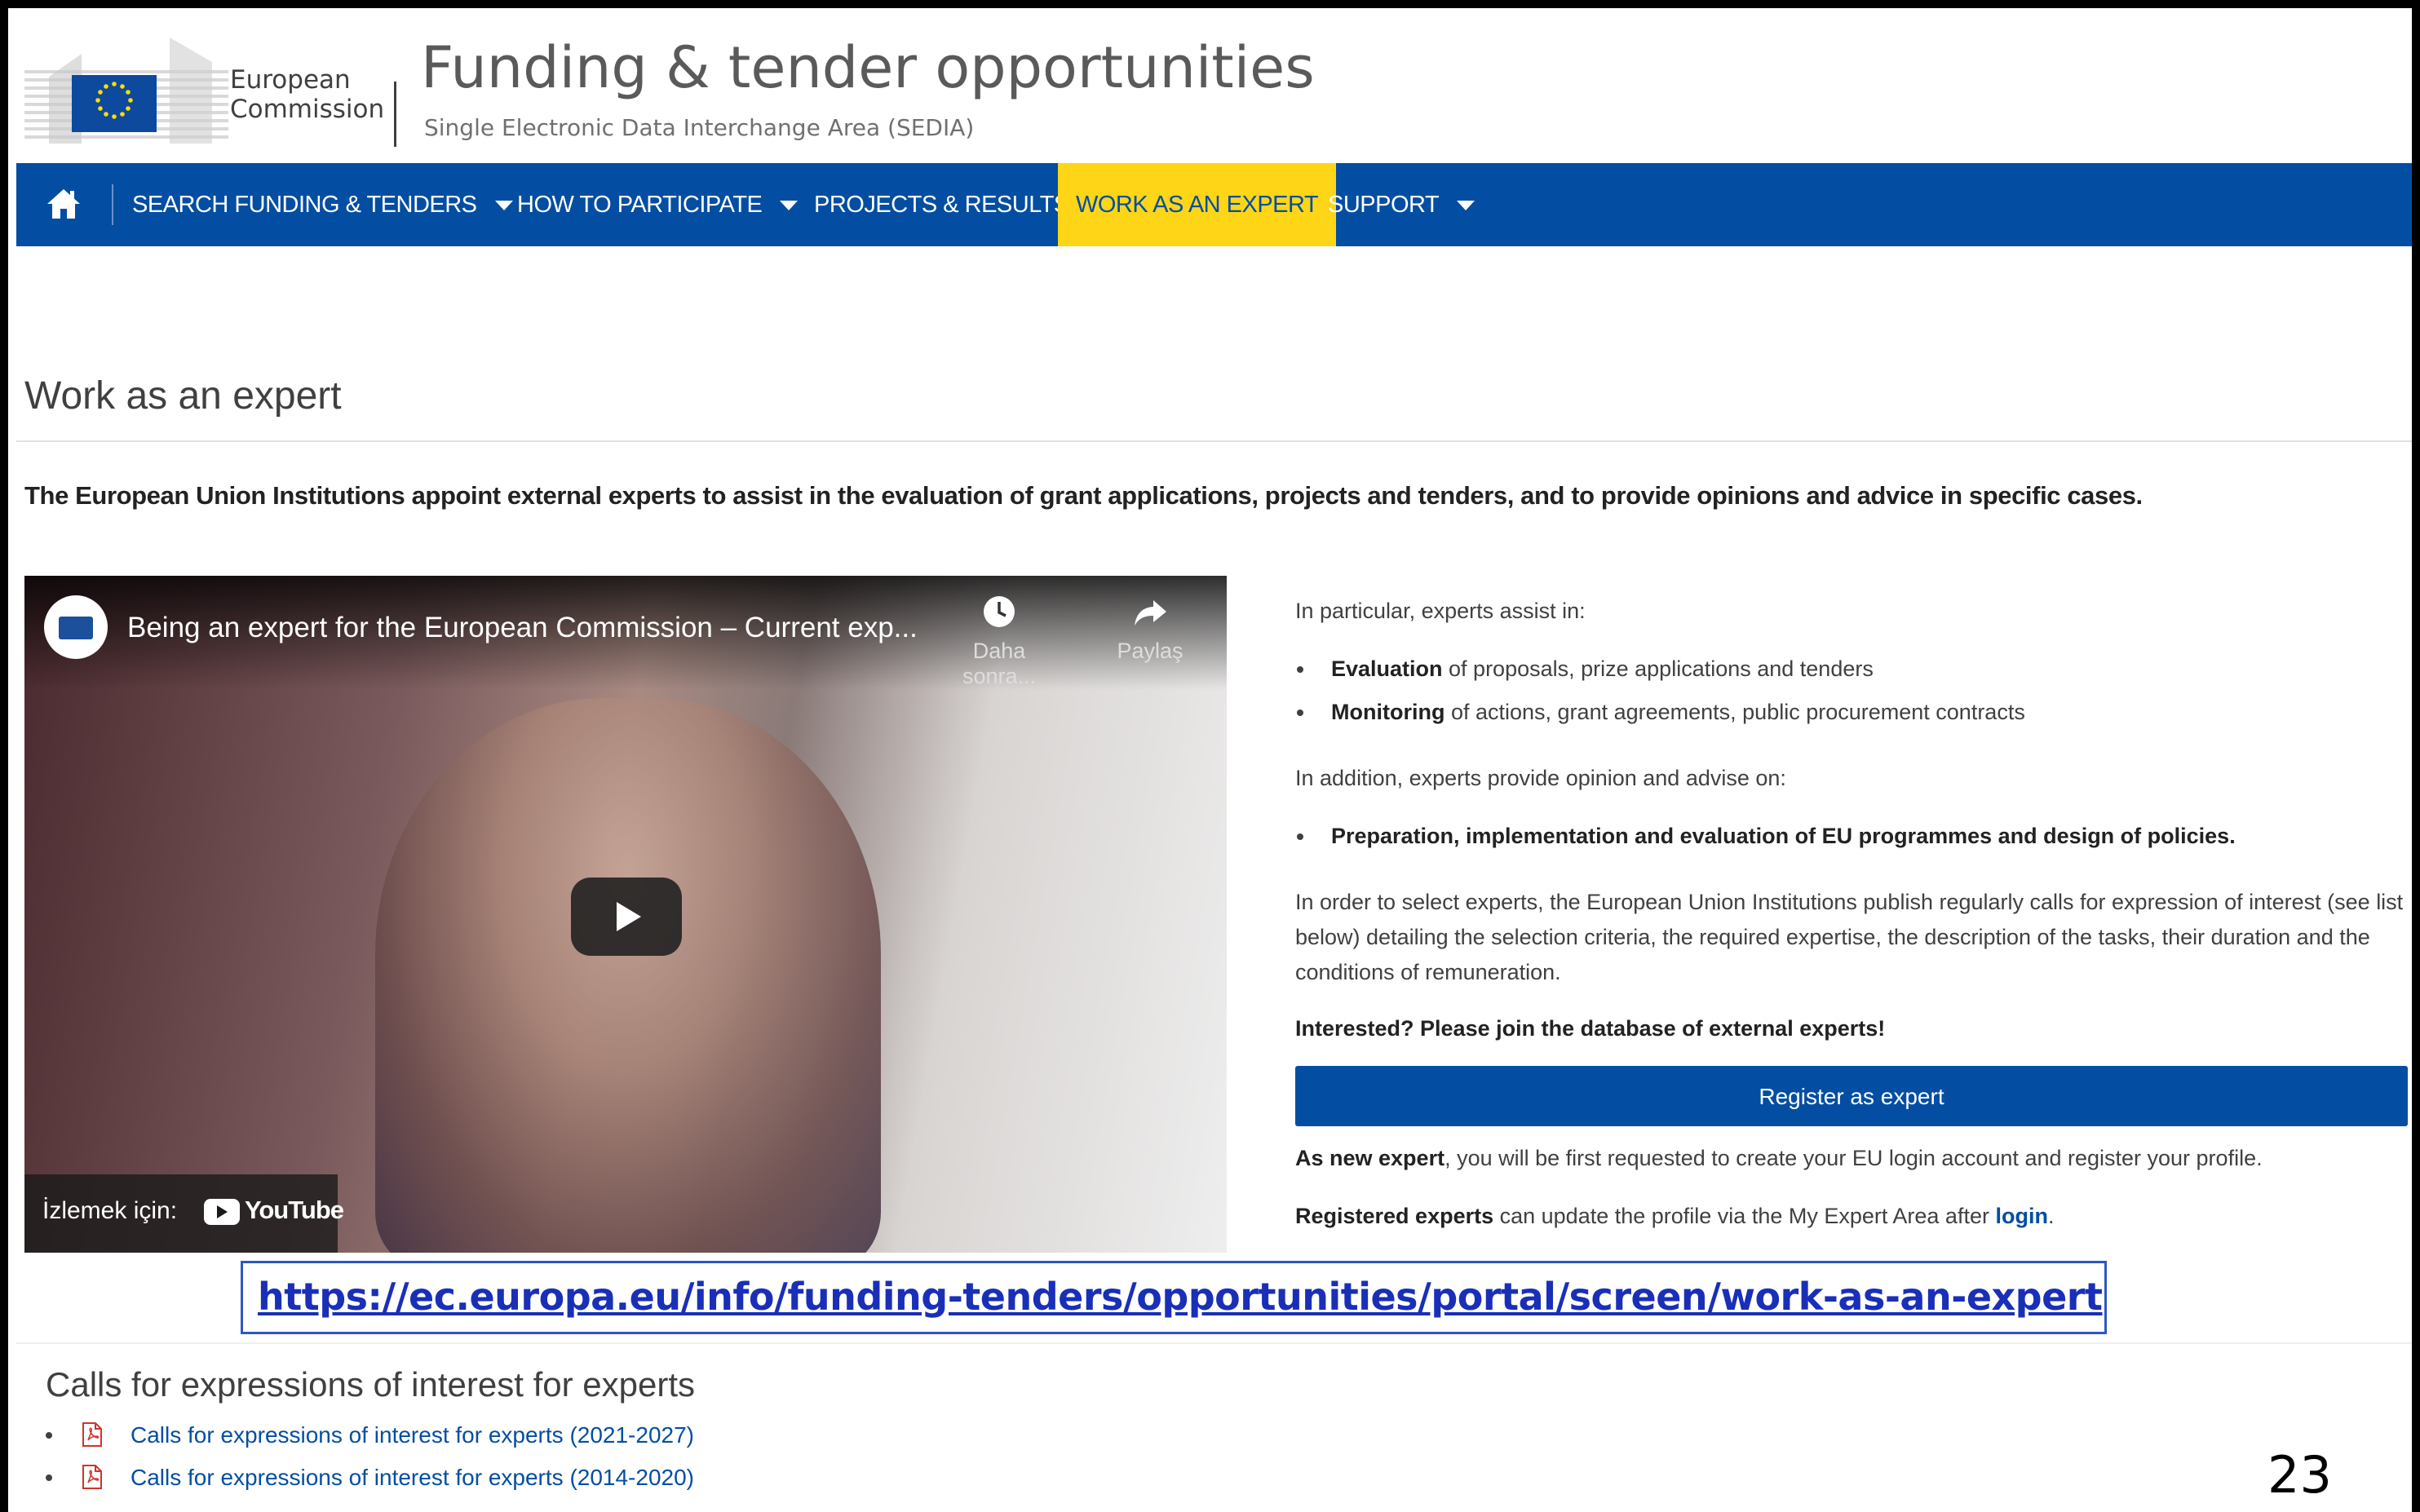 Image resolution: width=2420 pixels, height=1512 pixels. What do you see at coordinates (305, 205) in the screenshot?
I see `nav-label: SEARCH FUNDING & TENDERS` at bounding box center [305, 205].